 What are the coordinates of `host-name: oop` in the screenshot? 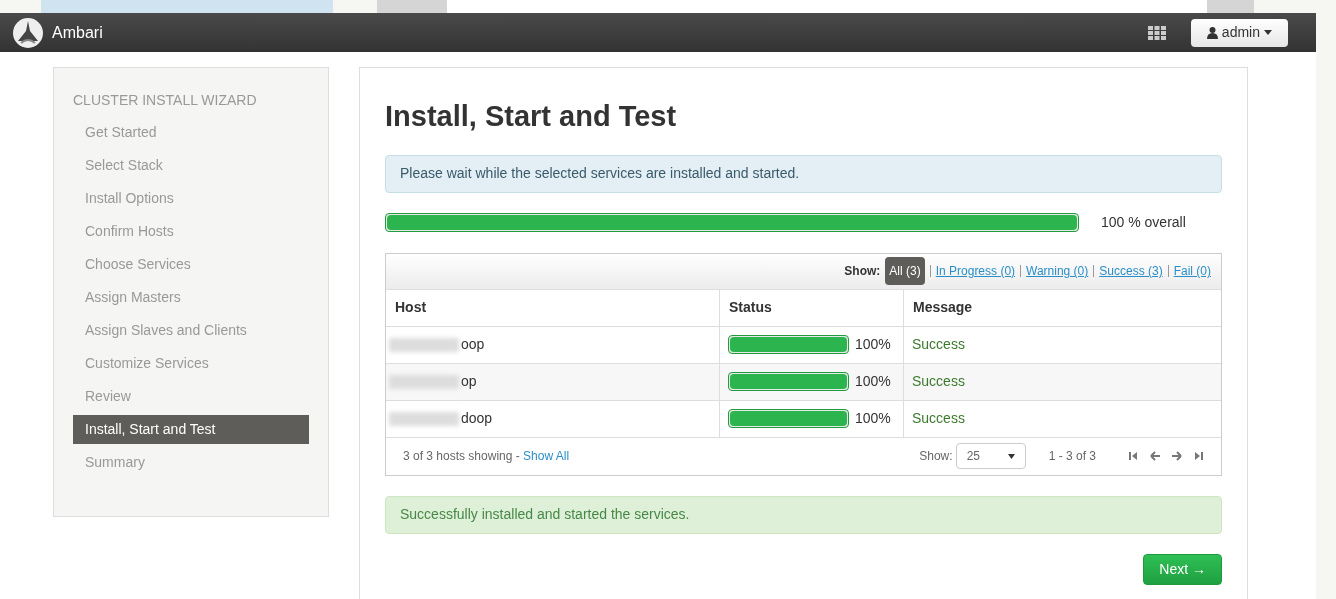 It's located at (473, 344).